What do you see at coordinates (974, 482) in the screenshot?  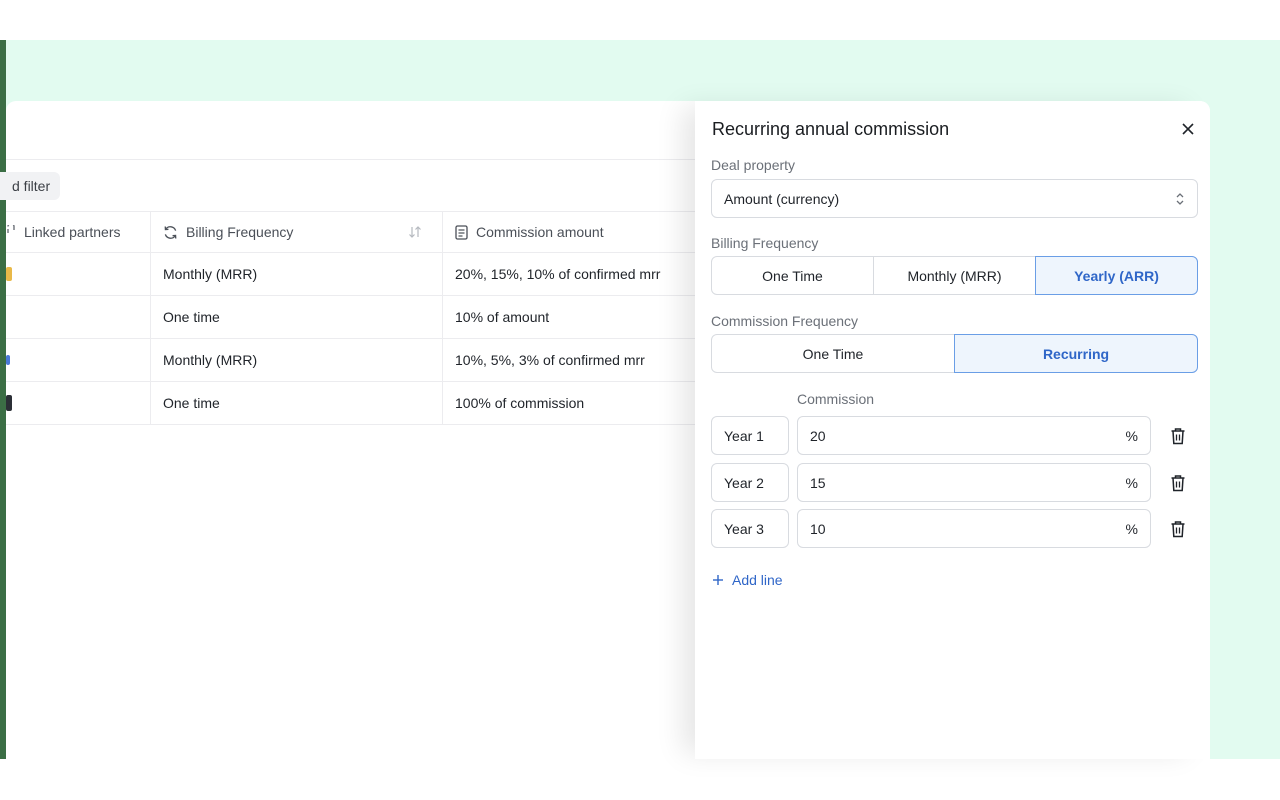 I see `commission-value-input: 15 %` at bounding box center [974, 482].